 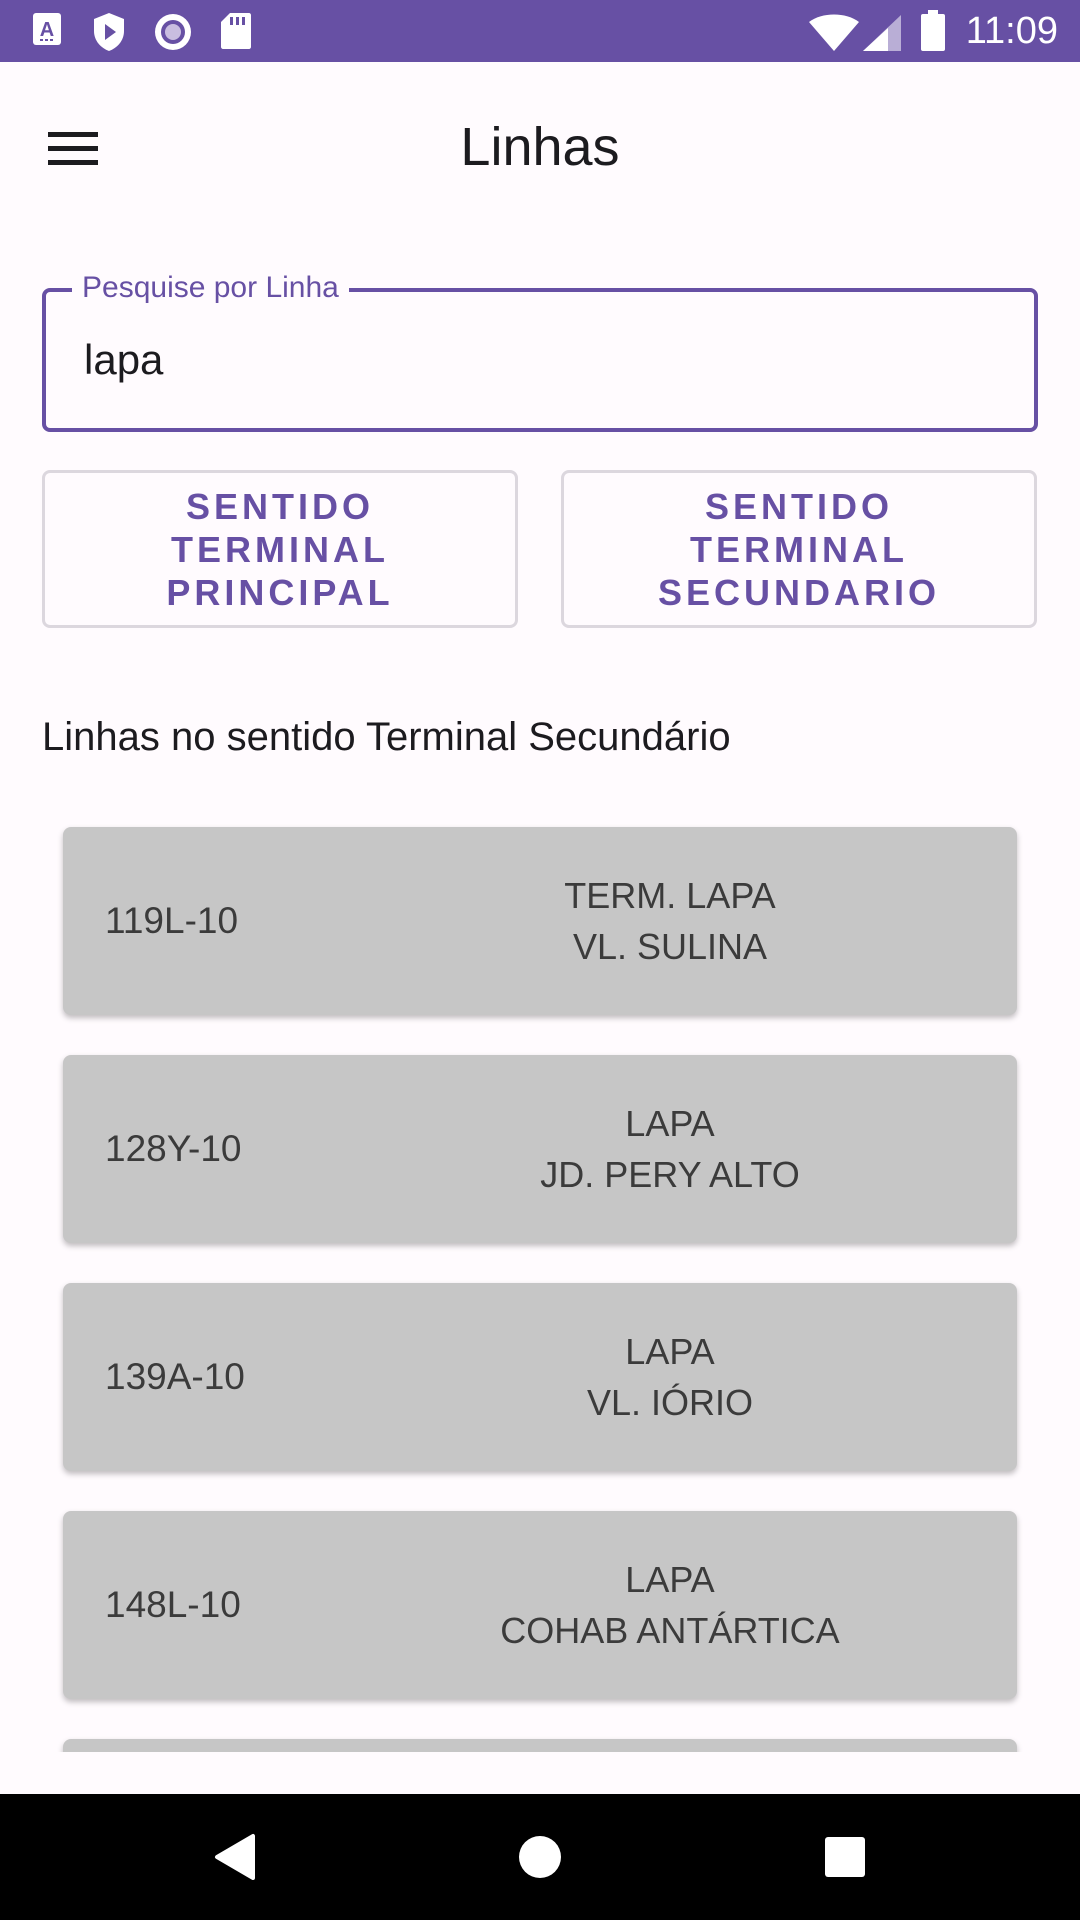 What do you see at coordinates (799, 549) in the screenshot?
I see `terminal-secundario-button: SENTIDO TERMINAL SECUNDARIO` at bounding box center [799, 549].